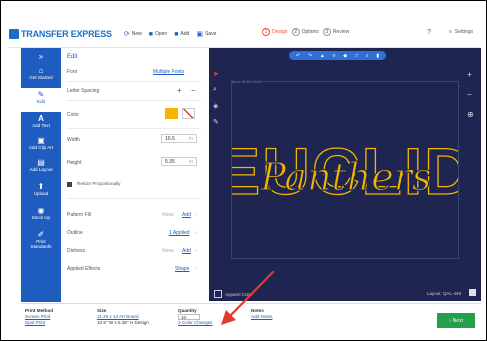 The width and height of the screenshot is (487, 341). I want to click on crop-icon: □, so click(356, 56).